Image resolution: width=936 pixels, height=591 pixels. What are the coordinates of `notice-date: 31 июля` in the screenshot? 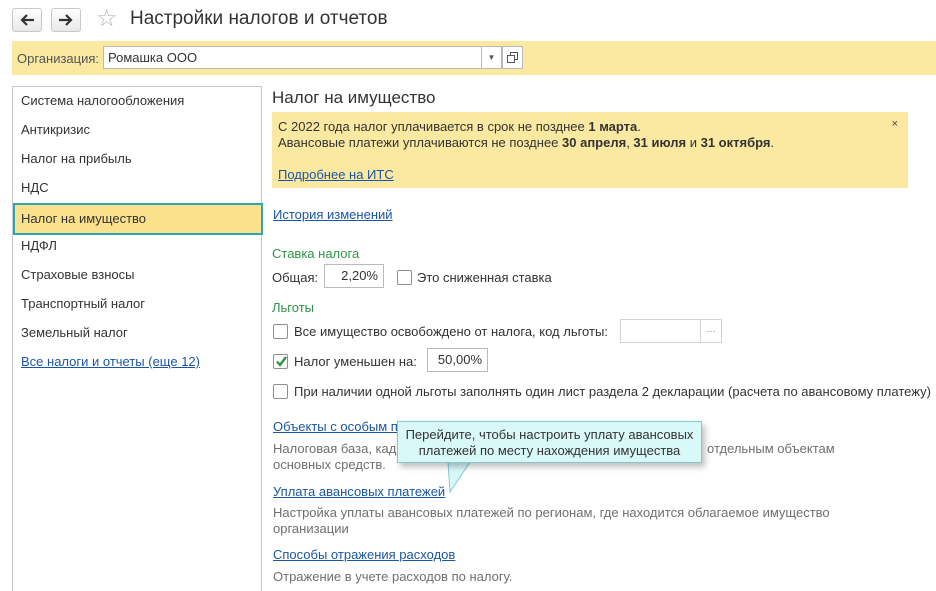 It's located at (660, 142).